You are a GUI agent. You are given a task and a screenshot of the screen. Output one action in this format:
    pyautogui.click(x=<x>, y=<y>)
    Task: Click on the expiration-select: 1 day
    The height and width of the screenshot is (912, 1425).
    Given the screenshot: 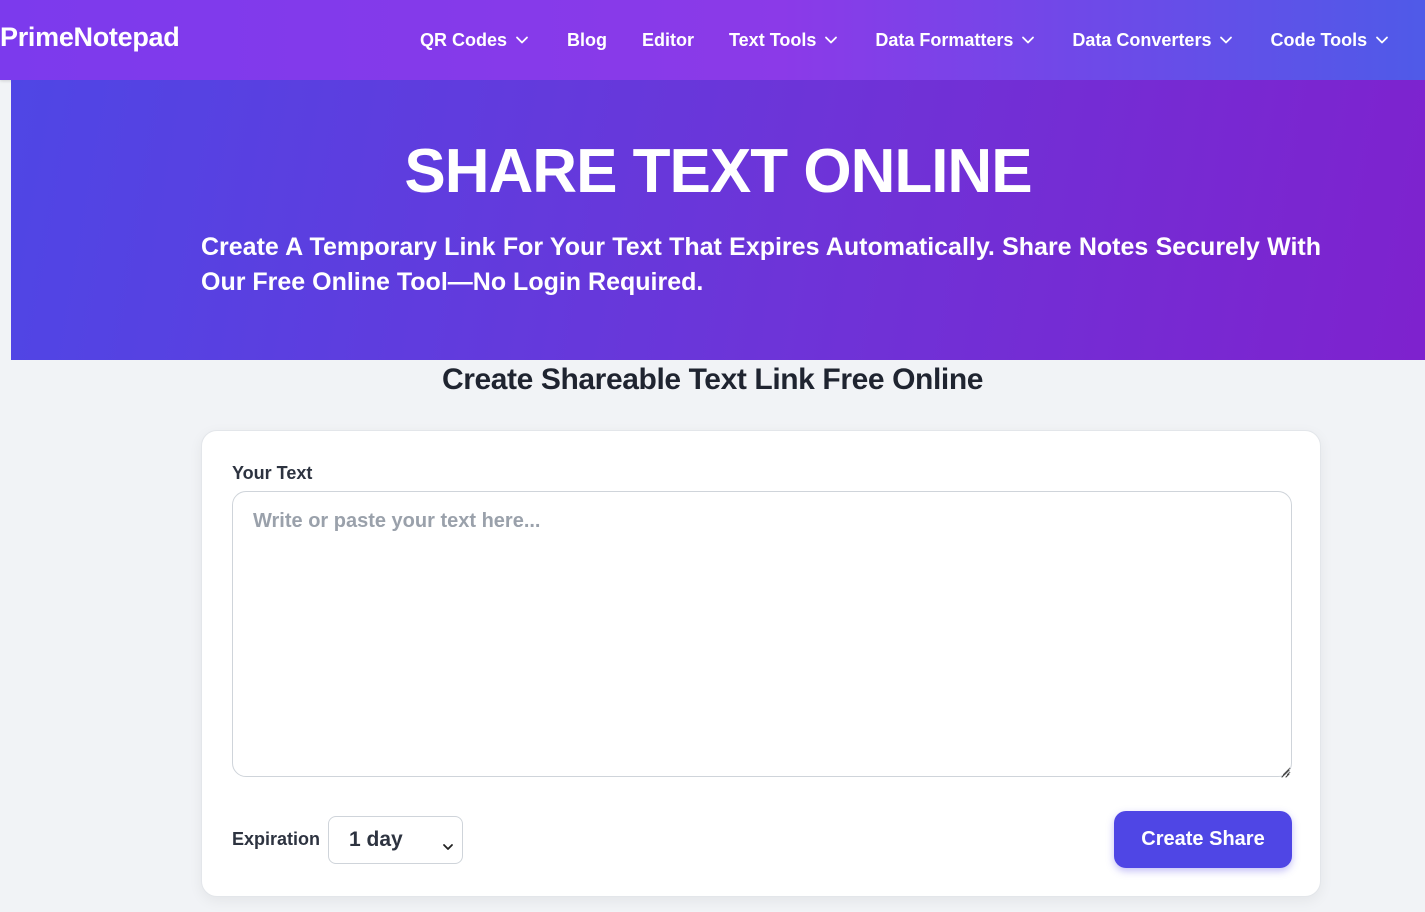 What is the action you would take?
    pyautogui.click(x=395, y=840)
    